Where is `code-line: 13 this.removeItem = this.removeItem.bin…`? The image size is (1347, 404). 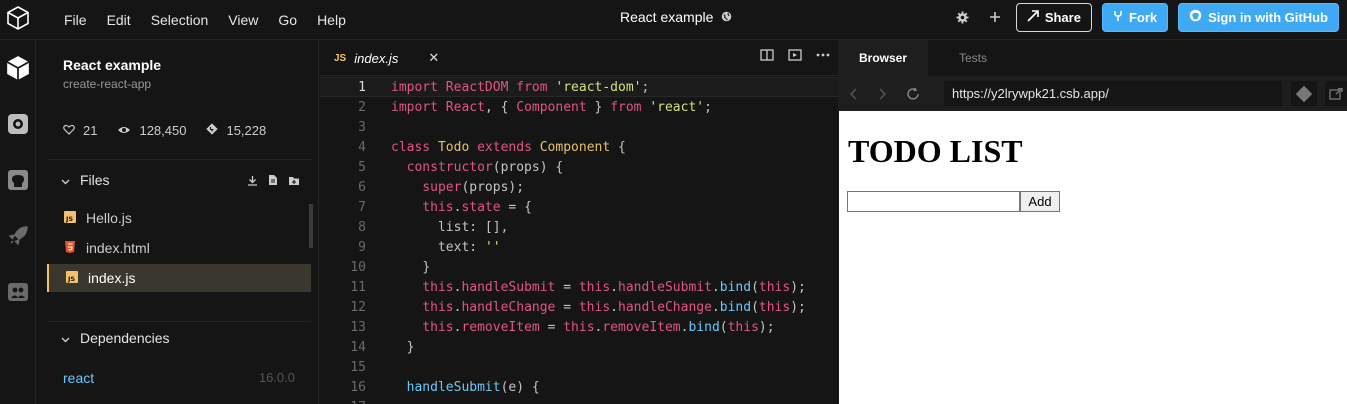
code-line: 13 this.removeItem = this.removeItem.bin… is located at coordinates (579, 327).